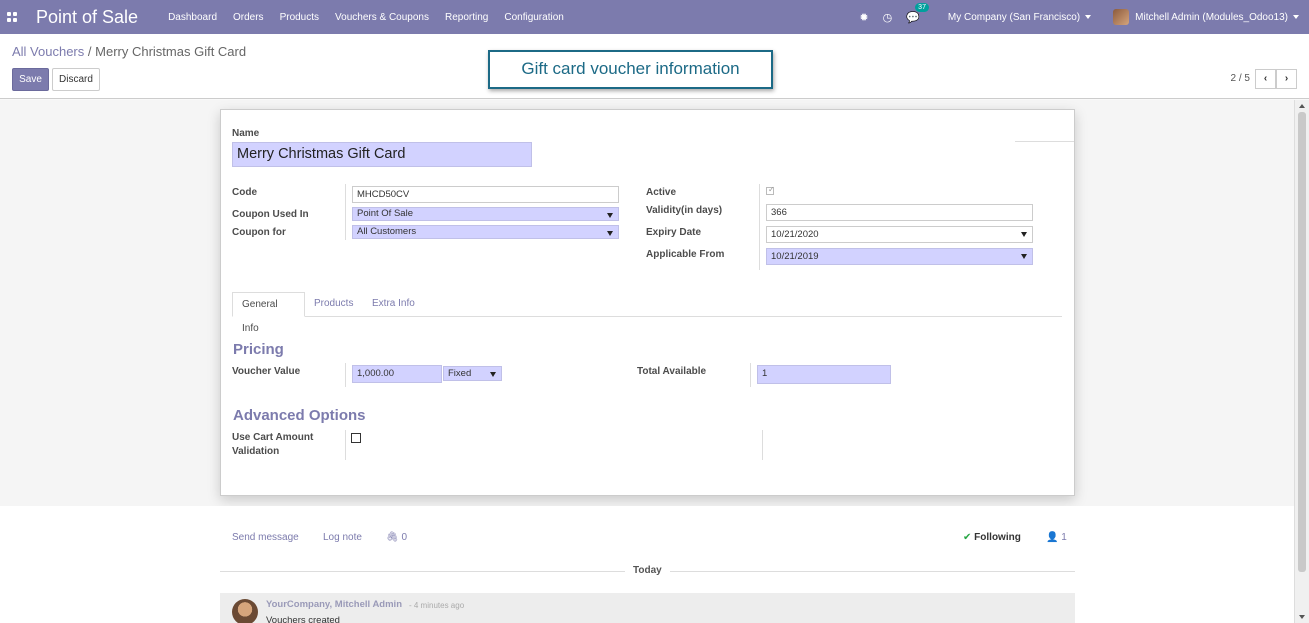 The width and height of the screenshot is (1309, 623). What do you see at coordinates (273, 437) in the screenshot?
I see `use-cart-amount-label: Use Cart Amount` at bounding box center [273, 437].